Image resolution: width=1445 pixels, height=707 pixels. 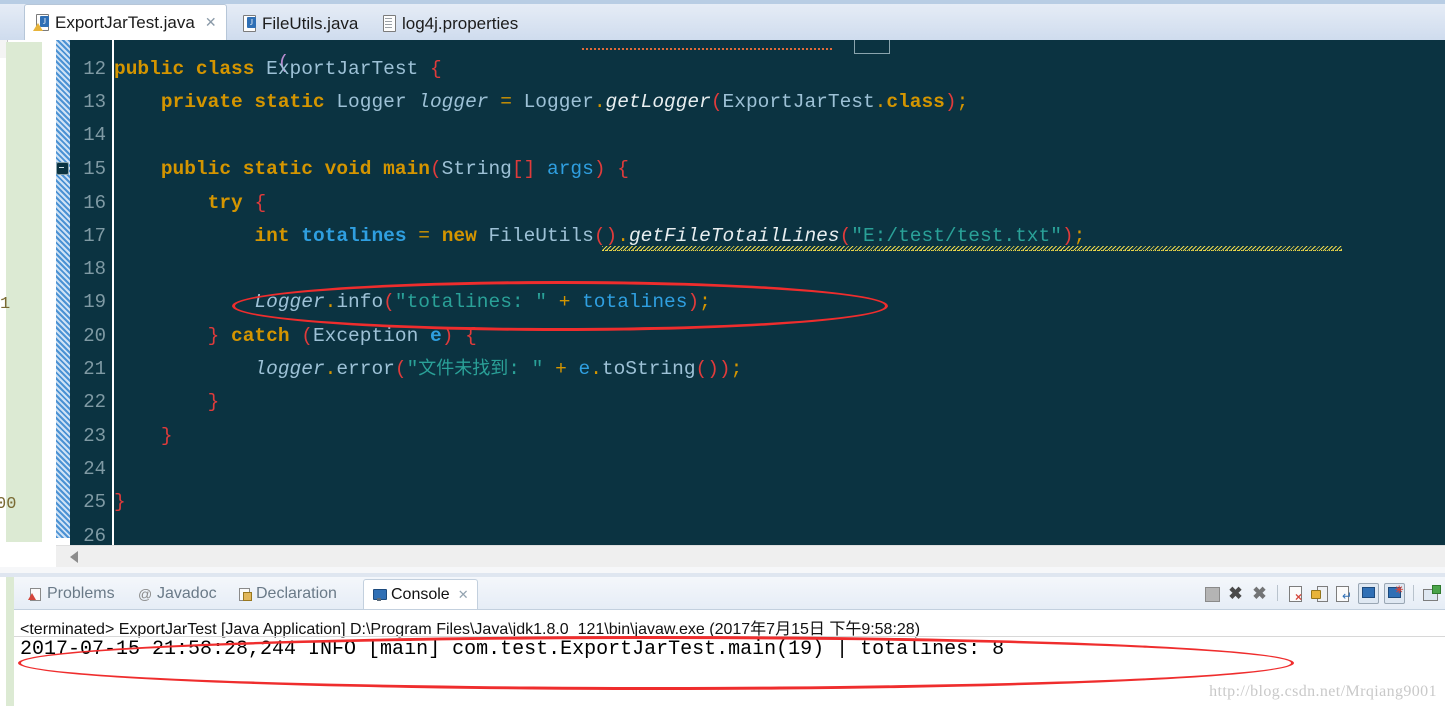 What do you see at coordinates (94, 302) in the screenshot?
I see `line-number: 19` at bounding box center [94, 302].